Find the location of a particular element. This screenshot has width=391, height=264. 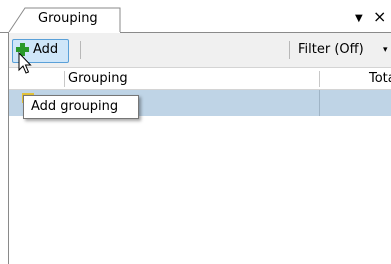

tab-strip: Grouping ▼ × is located at coordinates (195, 16).